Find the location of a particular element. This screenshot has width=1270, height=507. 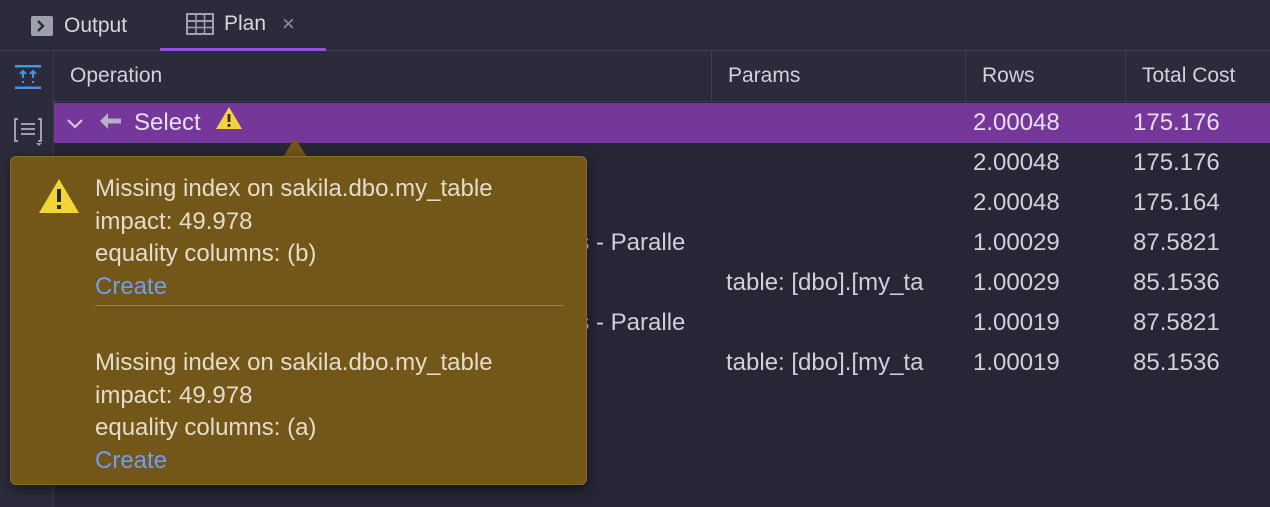

operation-label: Select is located at coordinates (167, 122).